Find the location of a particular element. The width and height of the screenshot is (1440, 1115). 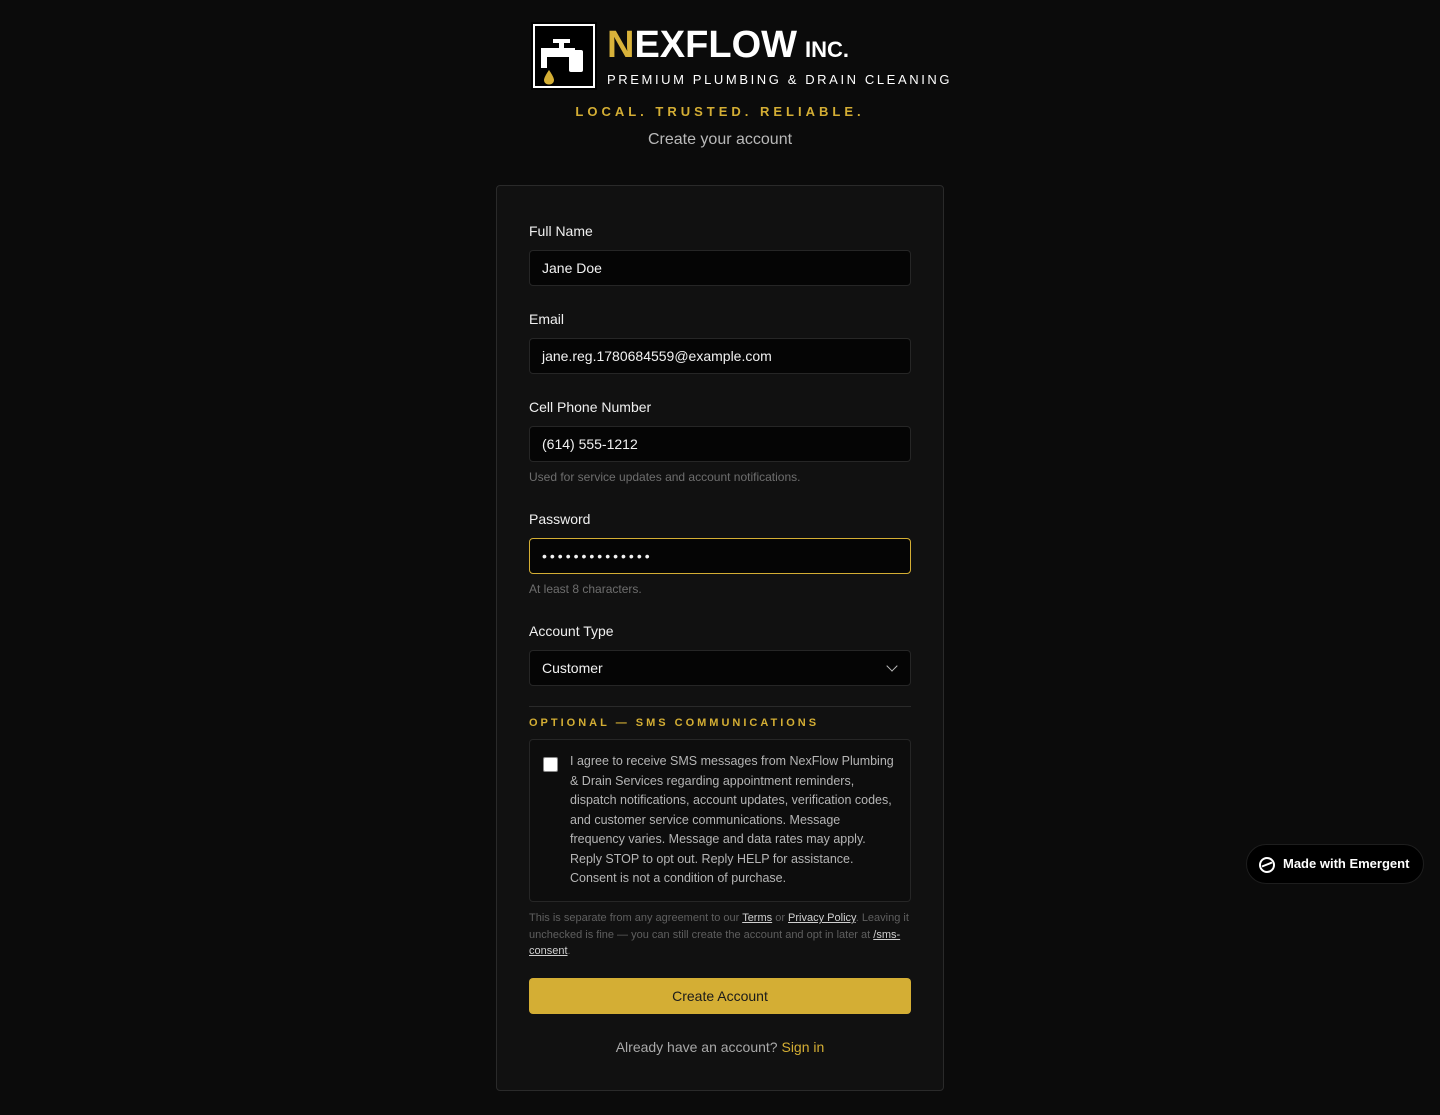

terms-link: Terms is located at coordinates (757, 918).